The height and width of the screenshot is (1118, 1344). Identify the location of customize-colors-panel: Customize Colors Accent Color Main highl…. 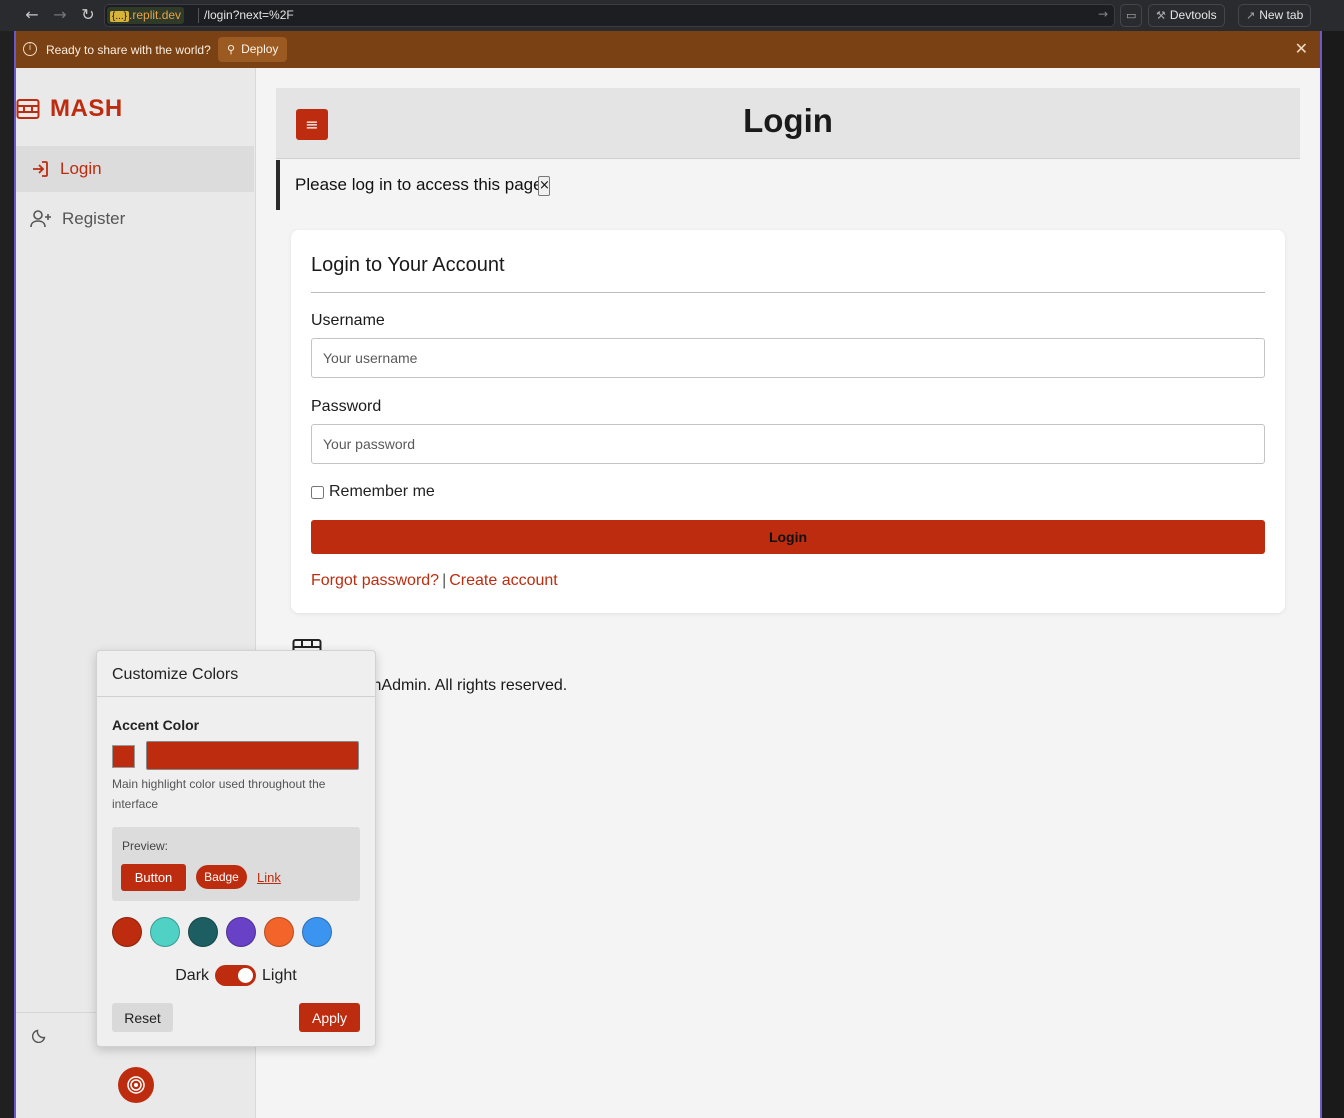
(236, 848).